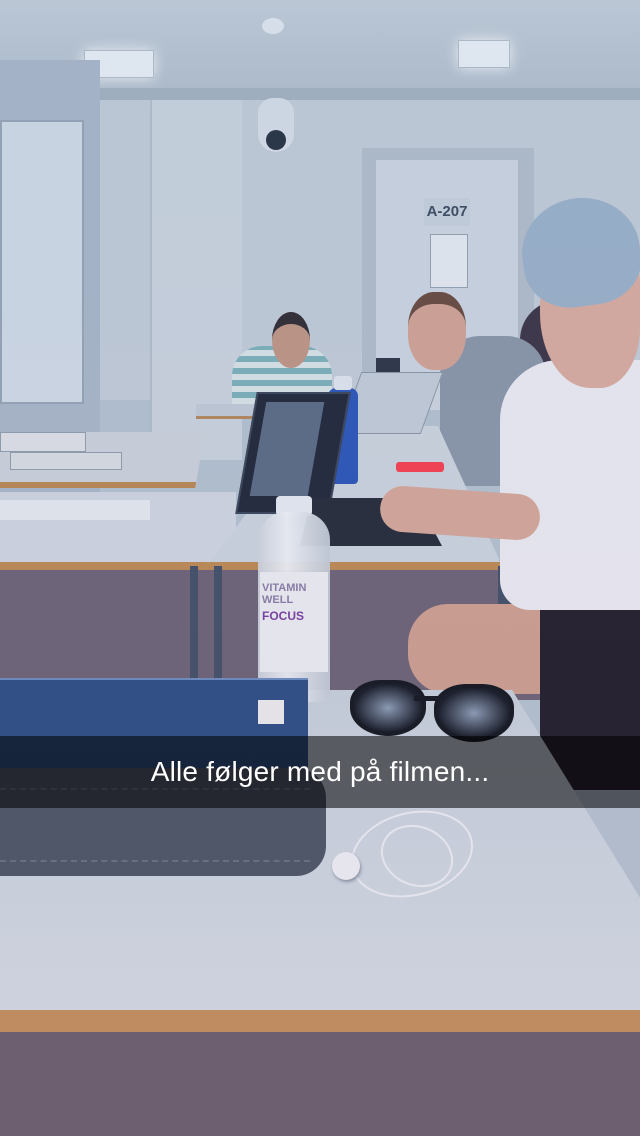 This screenshot has height=1136, width=640. What do you see at coordinates (449, 261) in the screenshot?
I see `door-notice` at bounding box center [449, 261].